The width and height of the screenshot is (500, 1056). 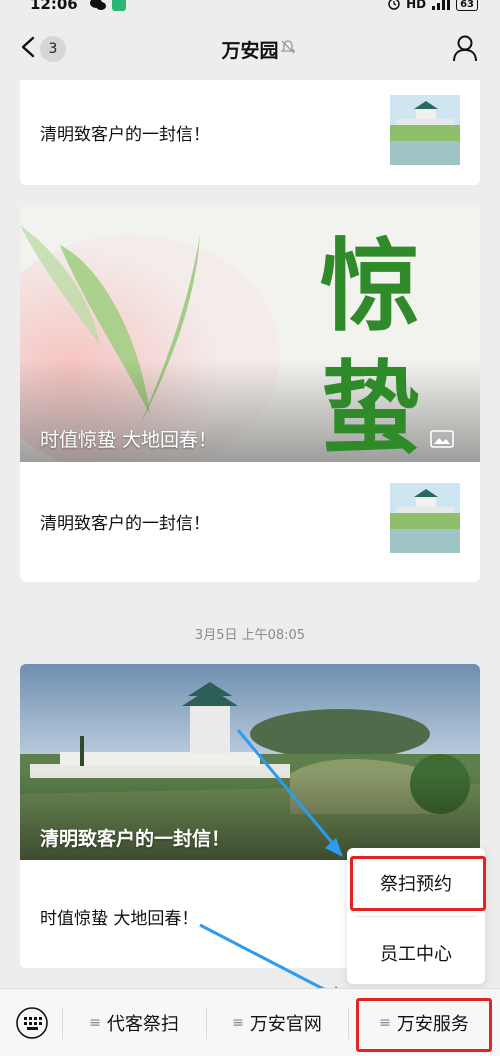 What do you see at coordinates (142, 1024) in the screenshot?
I see `menu-button-label: 代客祭扫` at bounding box center [142, 1024].